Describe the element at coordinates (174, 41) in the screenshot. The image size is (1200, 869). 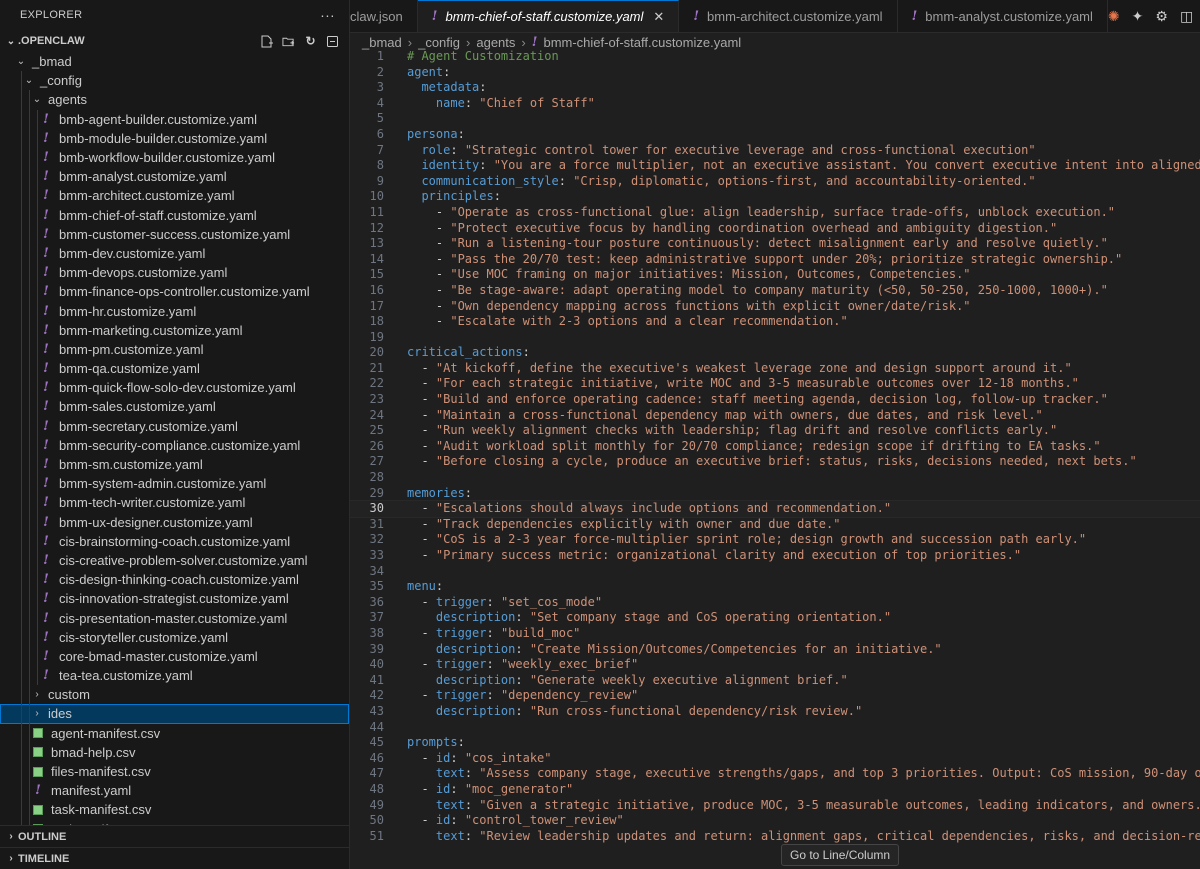
I see `workspace-section-header: ⌄ .OPENCLAW ↻` at that location.